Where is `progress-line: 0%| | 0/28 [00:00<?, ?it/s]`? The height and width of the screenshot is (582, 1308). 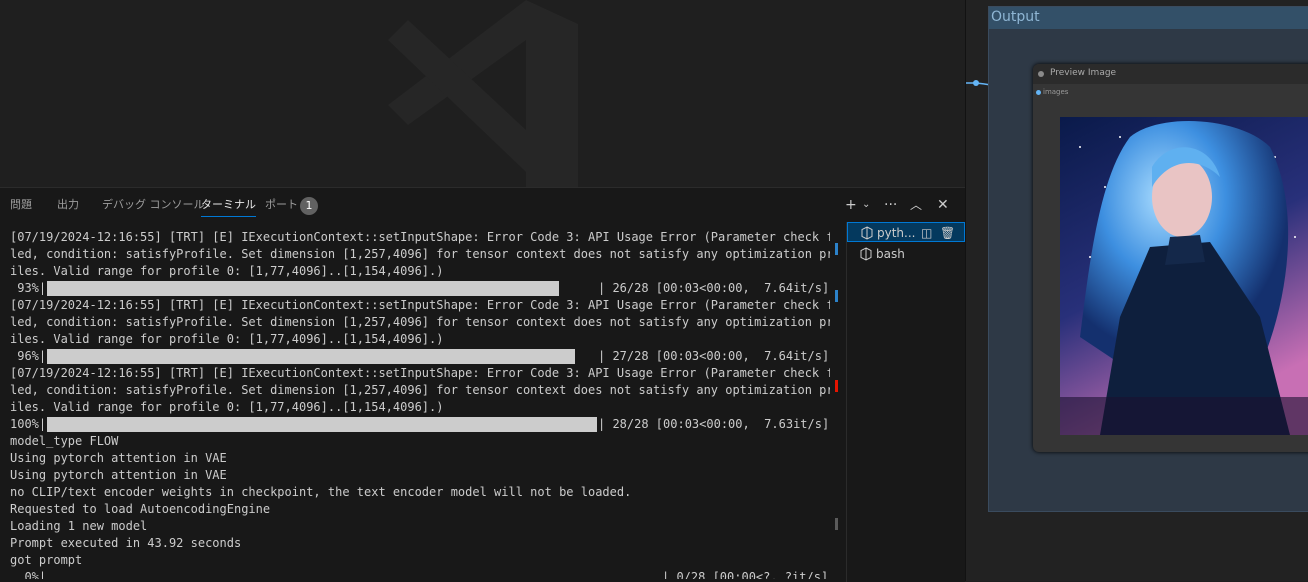 progress-line: 0%| | 0/28 [00:00<?, ?it/s] is located at coordinates (420, 574).